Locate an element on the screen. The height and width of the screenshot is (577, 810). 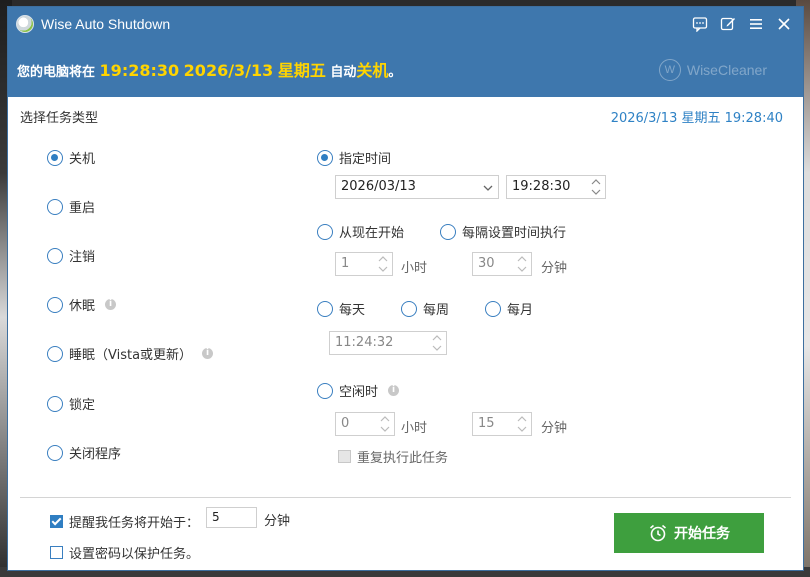
radio-from-now: 从现在开始 is located at coordinates (360, 231).